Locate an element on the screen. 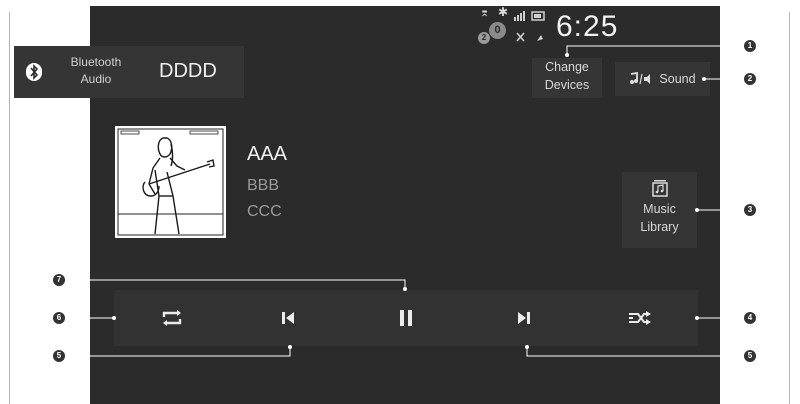 Image resolution: width=800 pixels, height=404 pixels. callout-3: 3 is located at coordinates (750, 210).